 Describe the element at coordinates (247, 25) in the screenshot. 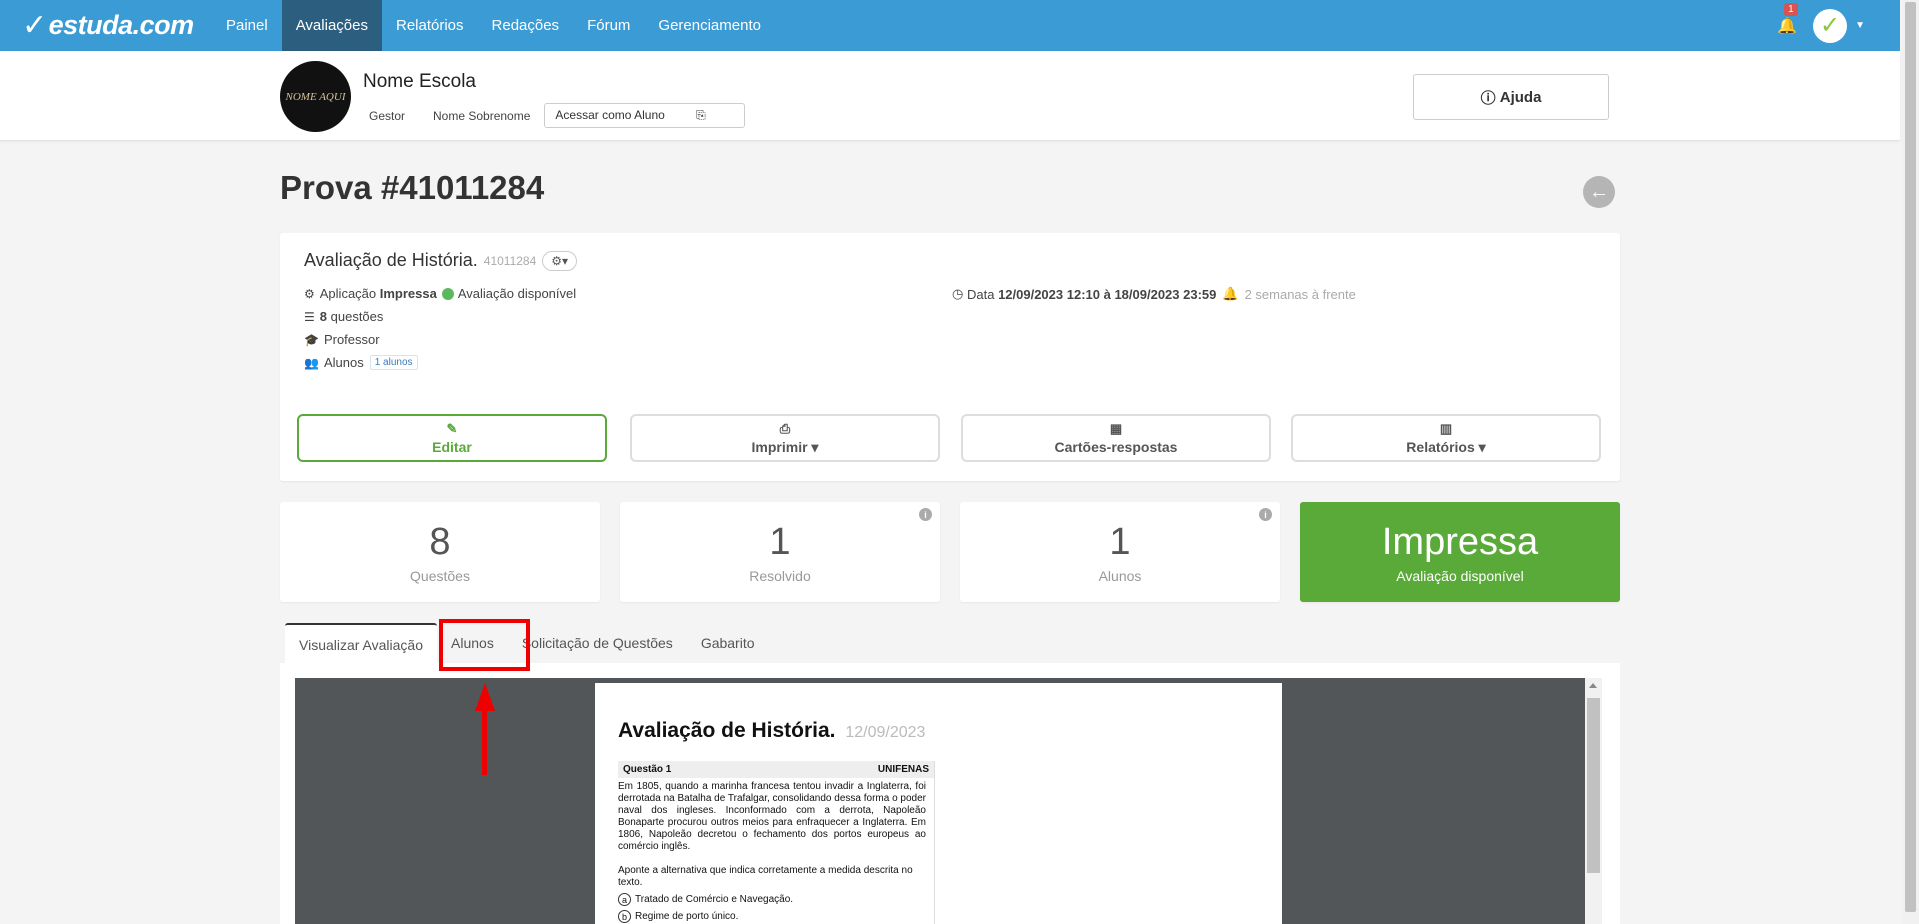

I see `nav-item-painel: Painel` at that location.